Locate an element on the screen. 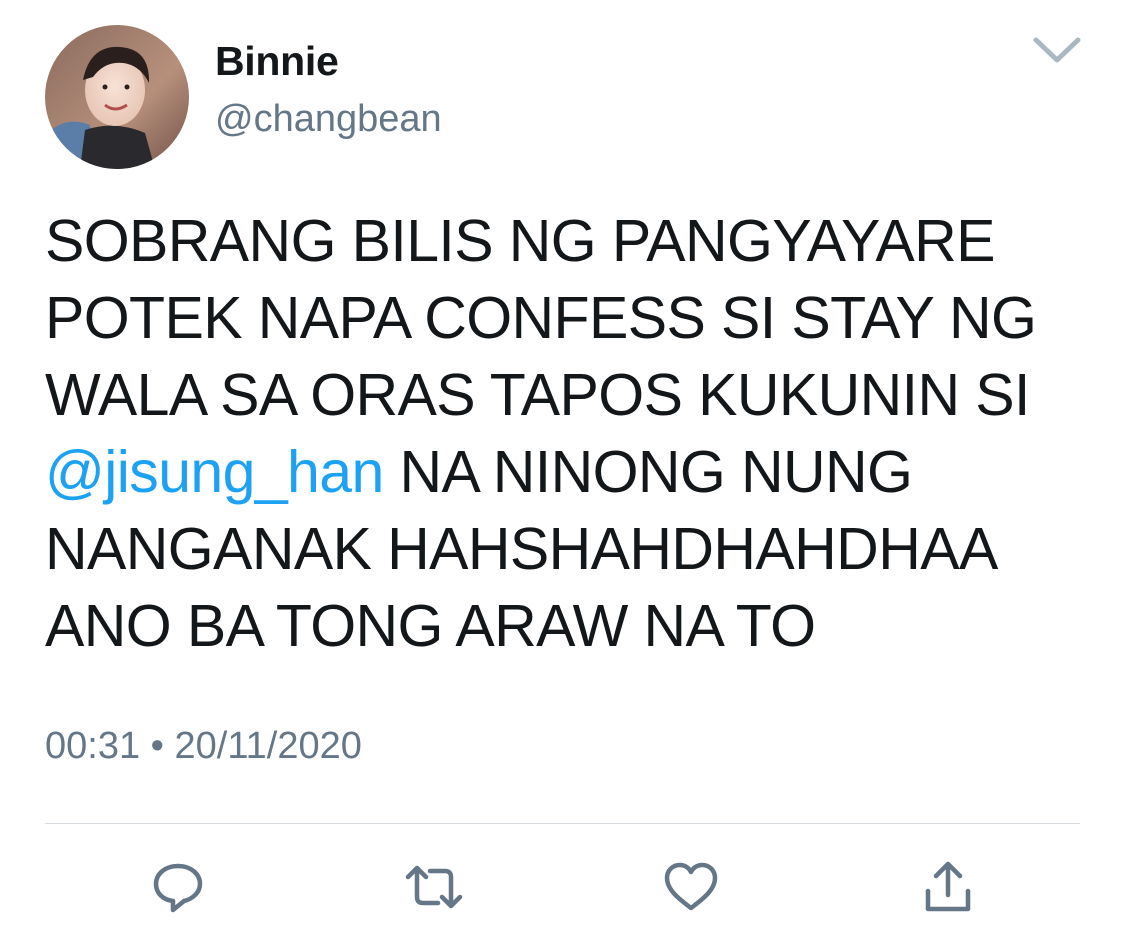 Image resolution: width=1125 pixels, height=936 pixels. tweet-text-fragment: NA NINONG NUNG is located at coordinates (648, 472).